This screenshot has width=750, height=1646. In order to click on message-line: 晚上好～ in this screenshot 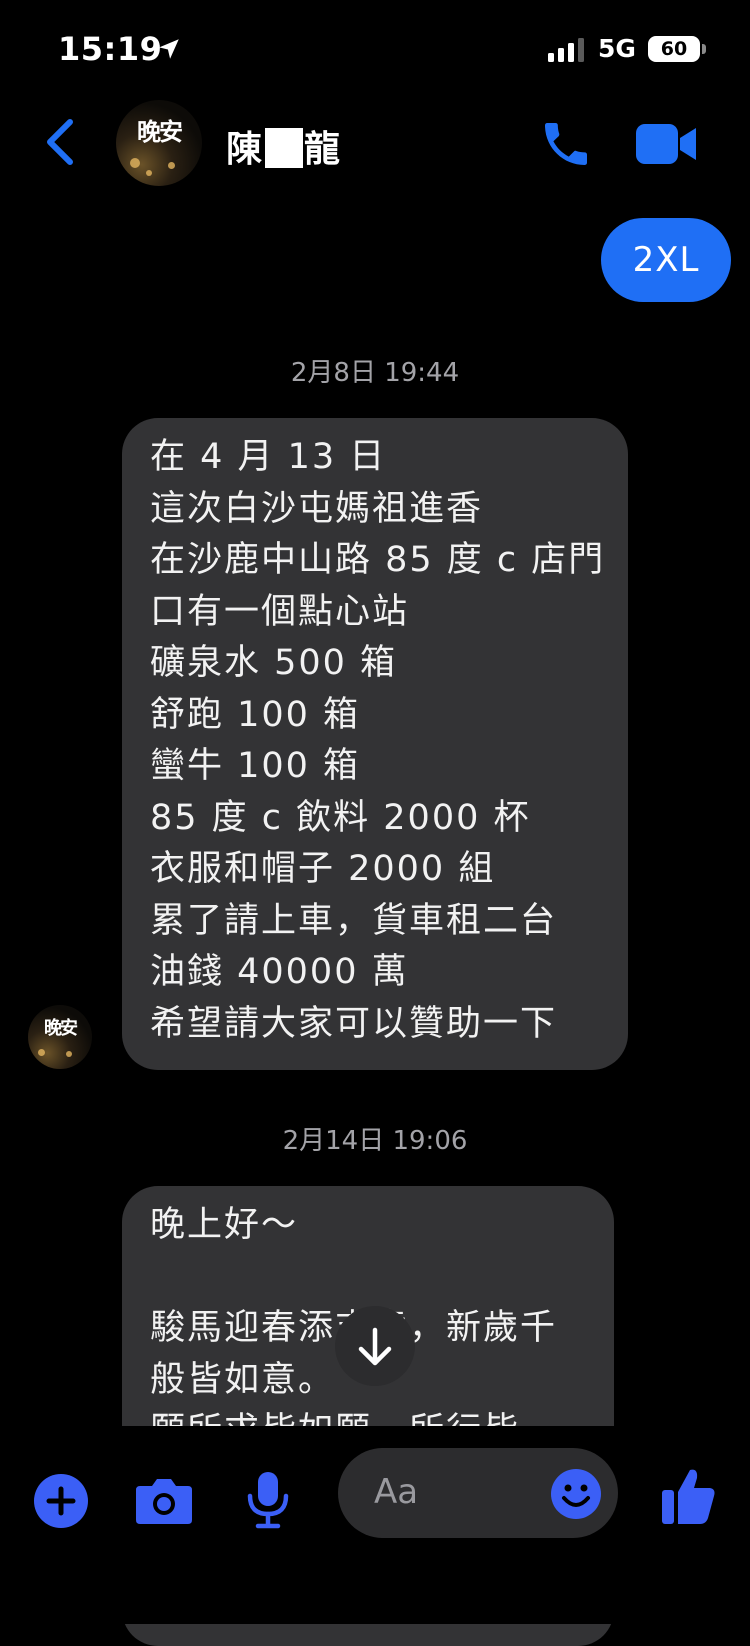, I will do `click(224, 1225)`.